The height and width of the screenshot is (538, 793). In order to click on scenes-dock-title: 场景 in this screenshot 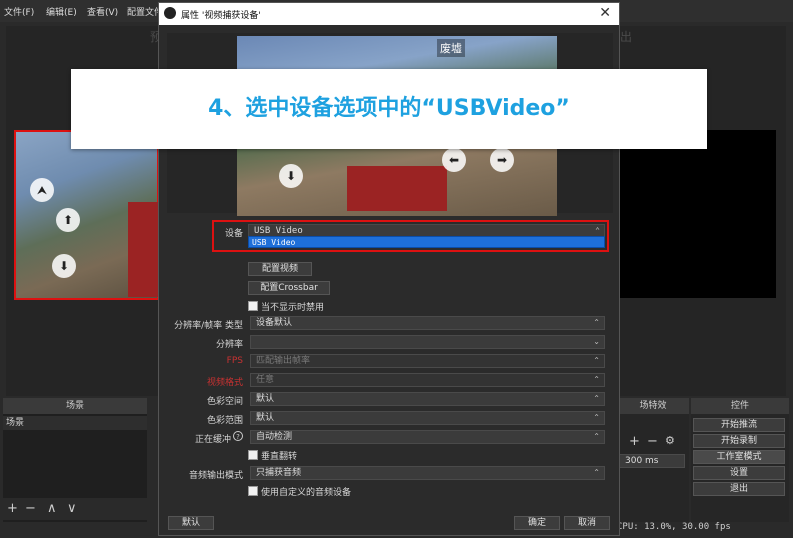, I will do `click(75, 406)`.